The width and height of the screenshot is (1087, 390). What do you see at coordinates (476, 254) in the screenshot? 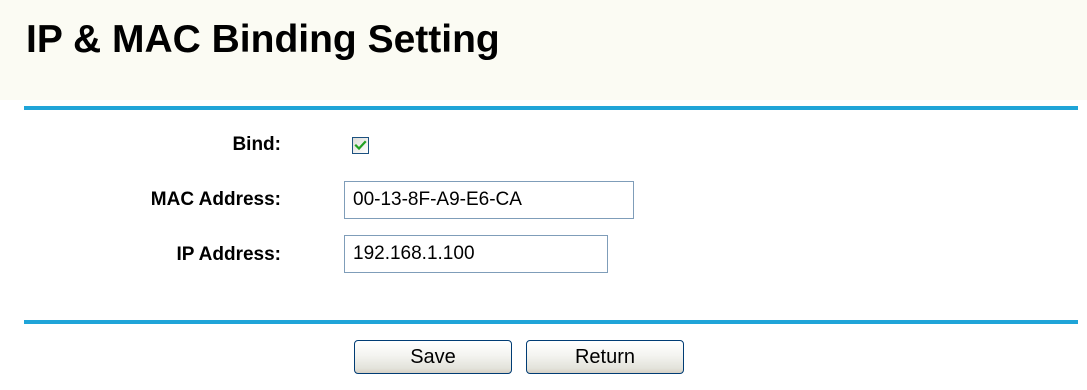
I see `ip-address-input` at bounding box center [476, 254].